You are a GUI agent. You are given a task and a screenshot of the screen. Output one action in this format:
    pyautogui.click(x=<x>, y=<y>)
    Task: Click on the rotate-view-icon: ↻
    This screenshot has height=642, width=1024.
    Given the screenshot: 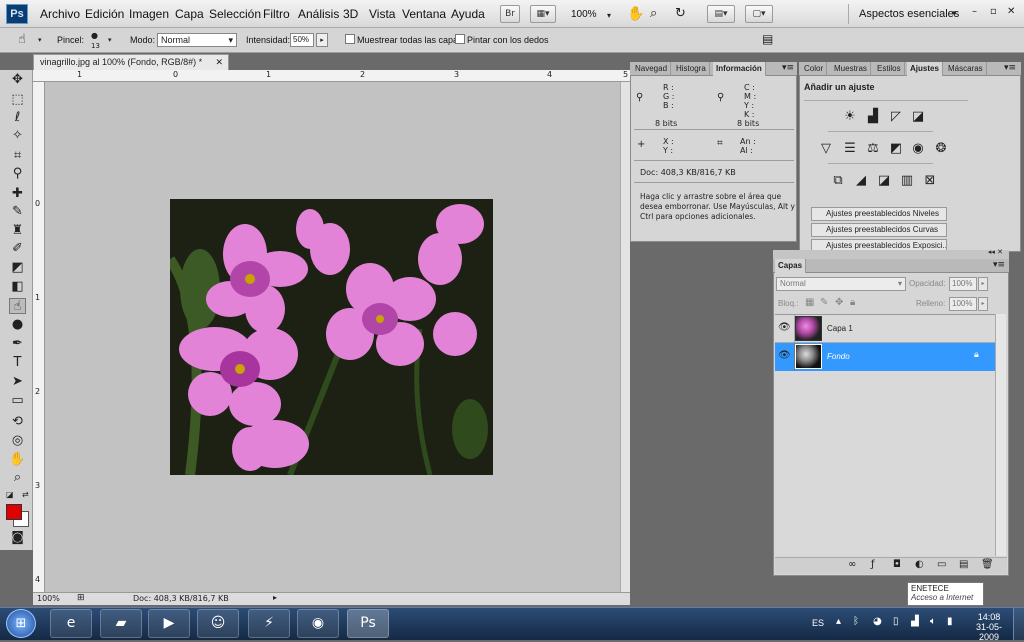 What is the action you would take?
    pyautogui.click(x=680, y=13)
    